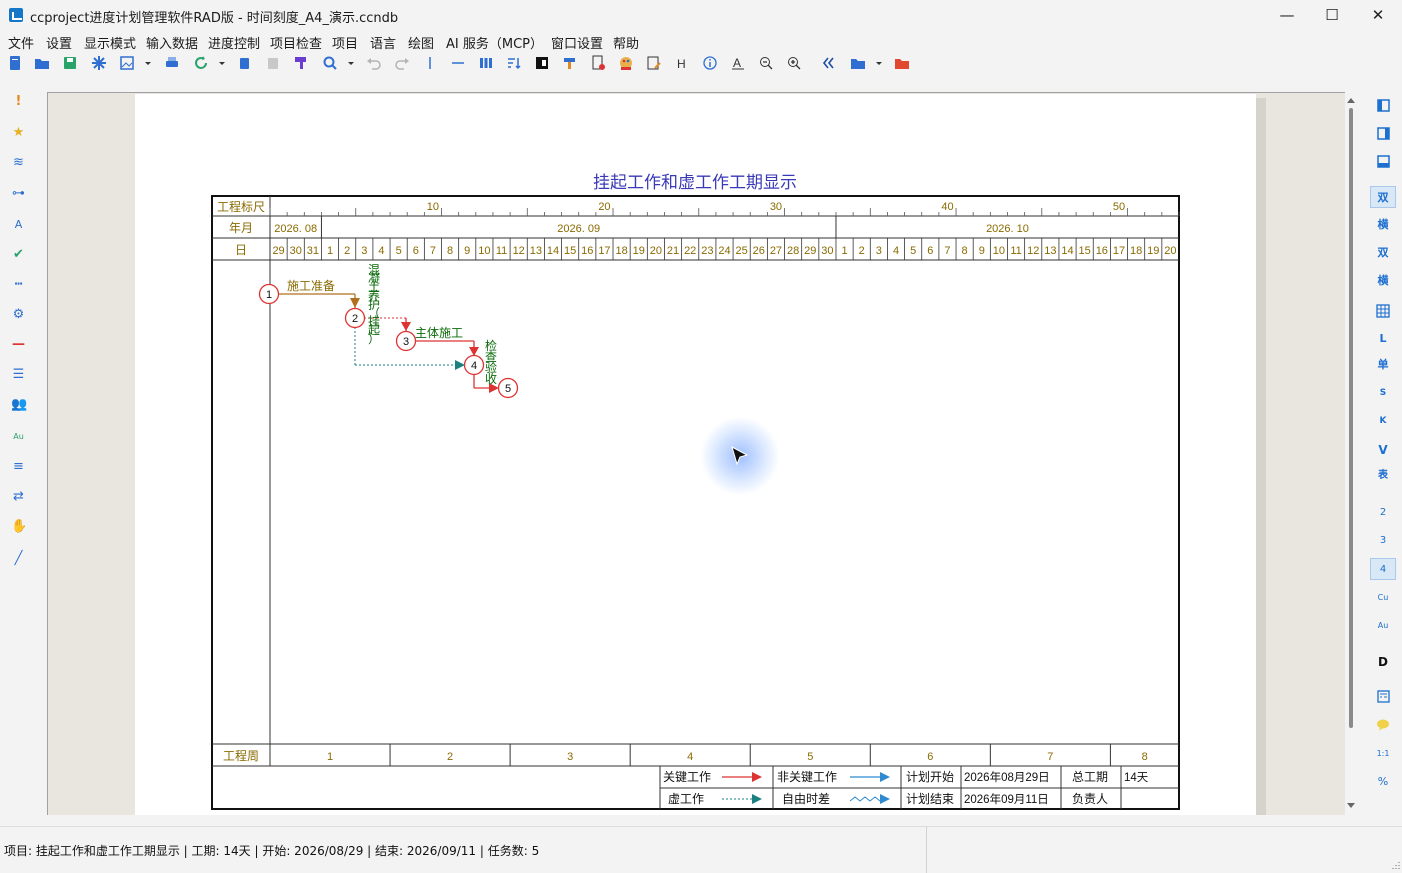  I want to click on owner-label: 负责人, so click(1090, 799).